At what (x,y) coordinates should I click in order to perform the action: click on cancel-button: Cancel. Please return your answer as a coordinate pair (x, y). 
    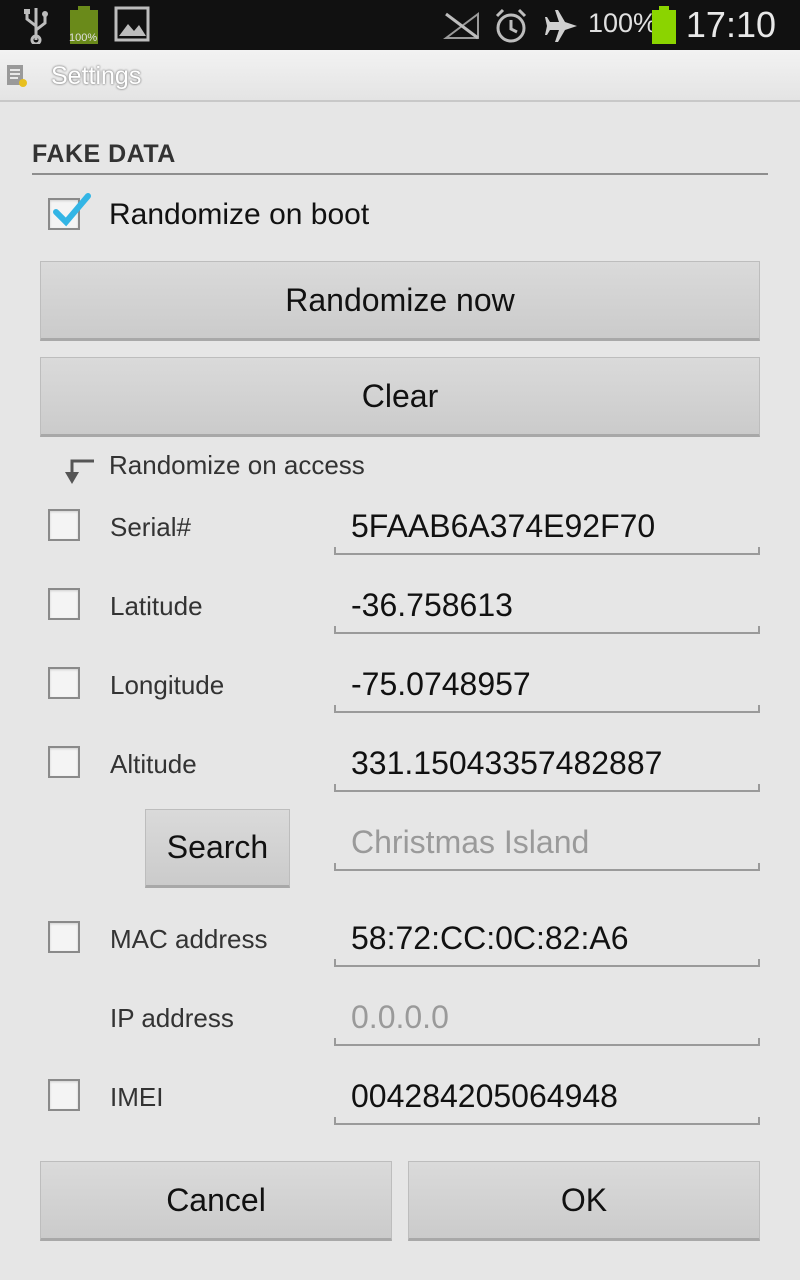
    Looking at the image, I should click on (216, 1201).